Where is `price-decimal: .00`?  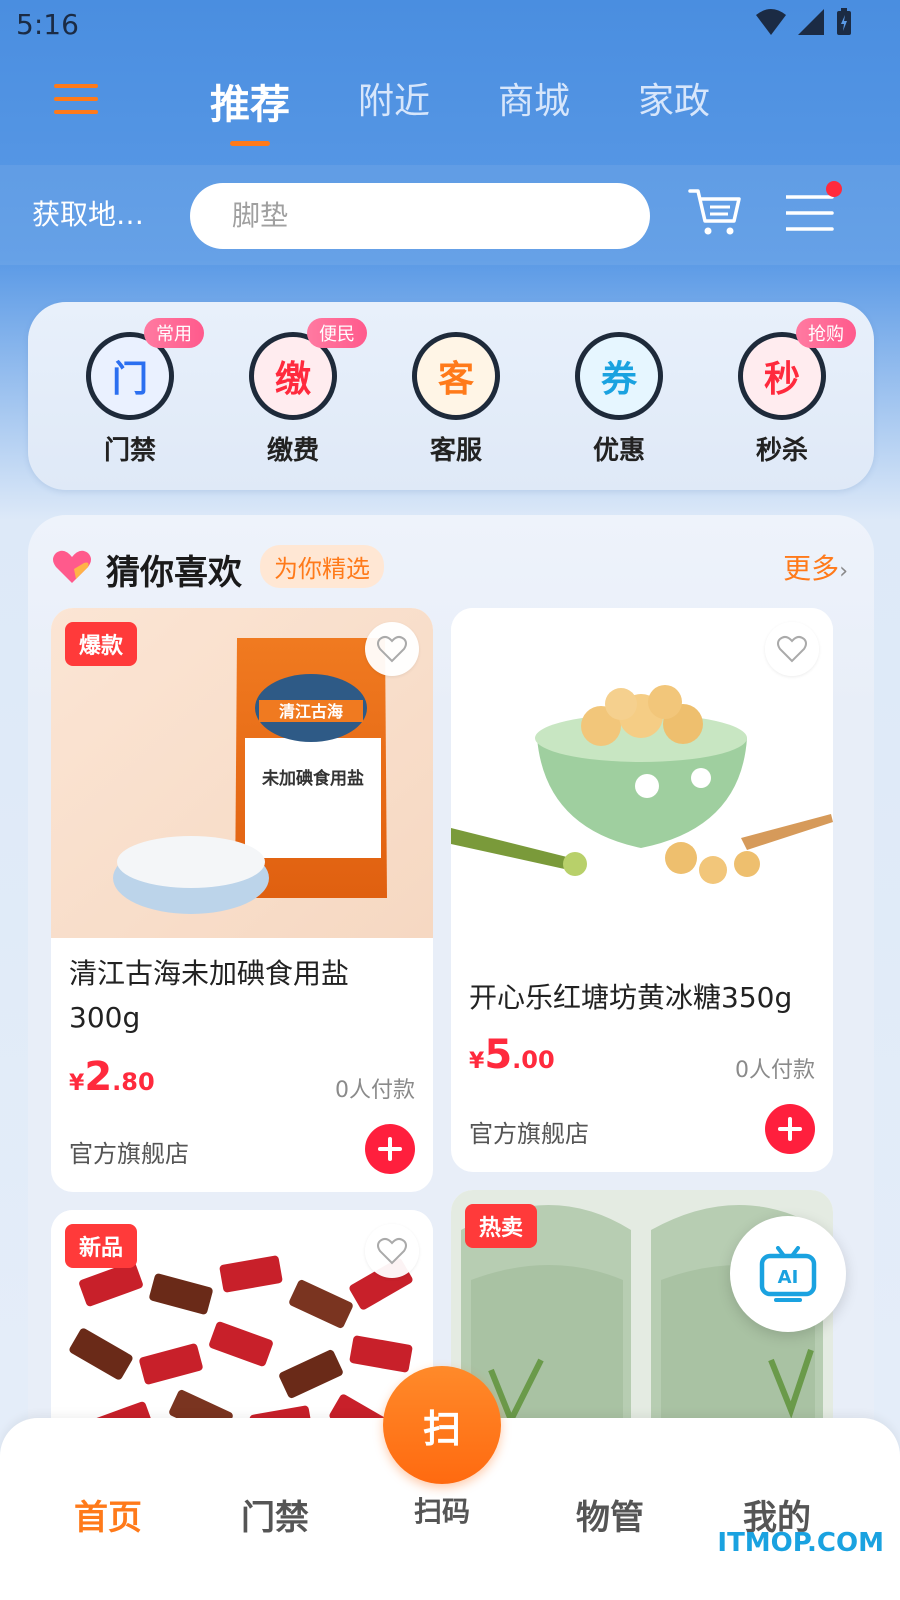 price-decimal: .00 is located at coordinates (533, 1060).